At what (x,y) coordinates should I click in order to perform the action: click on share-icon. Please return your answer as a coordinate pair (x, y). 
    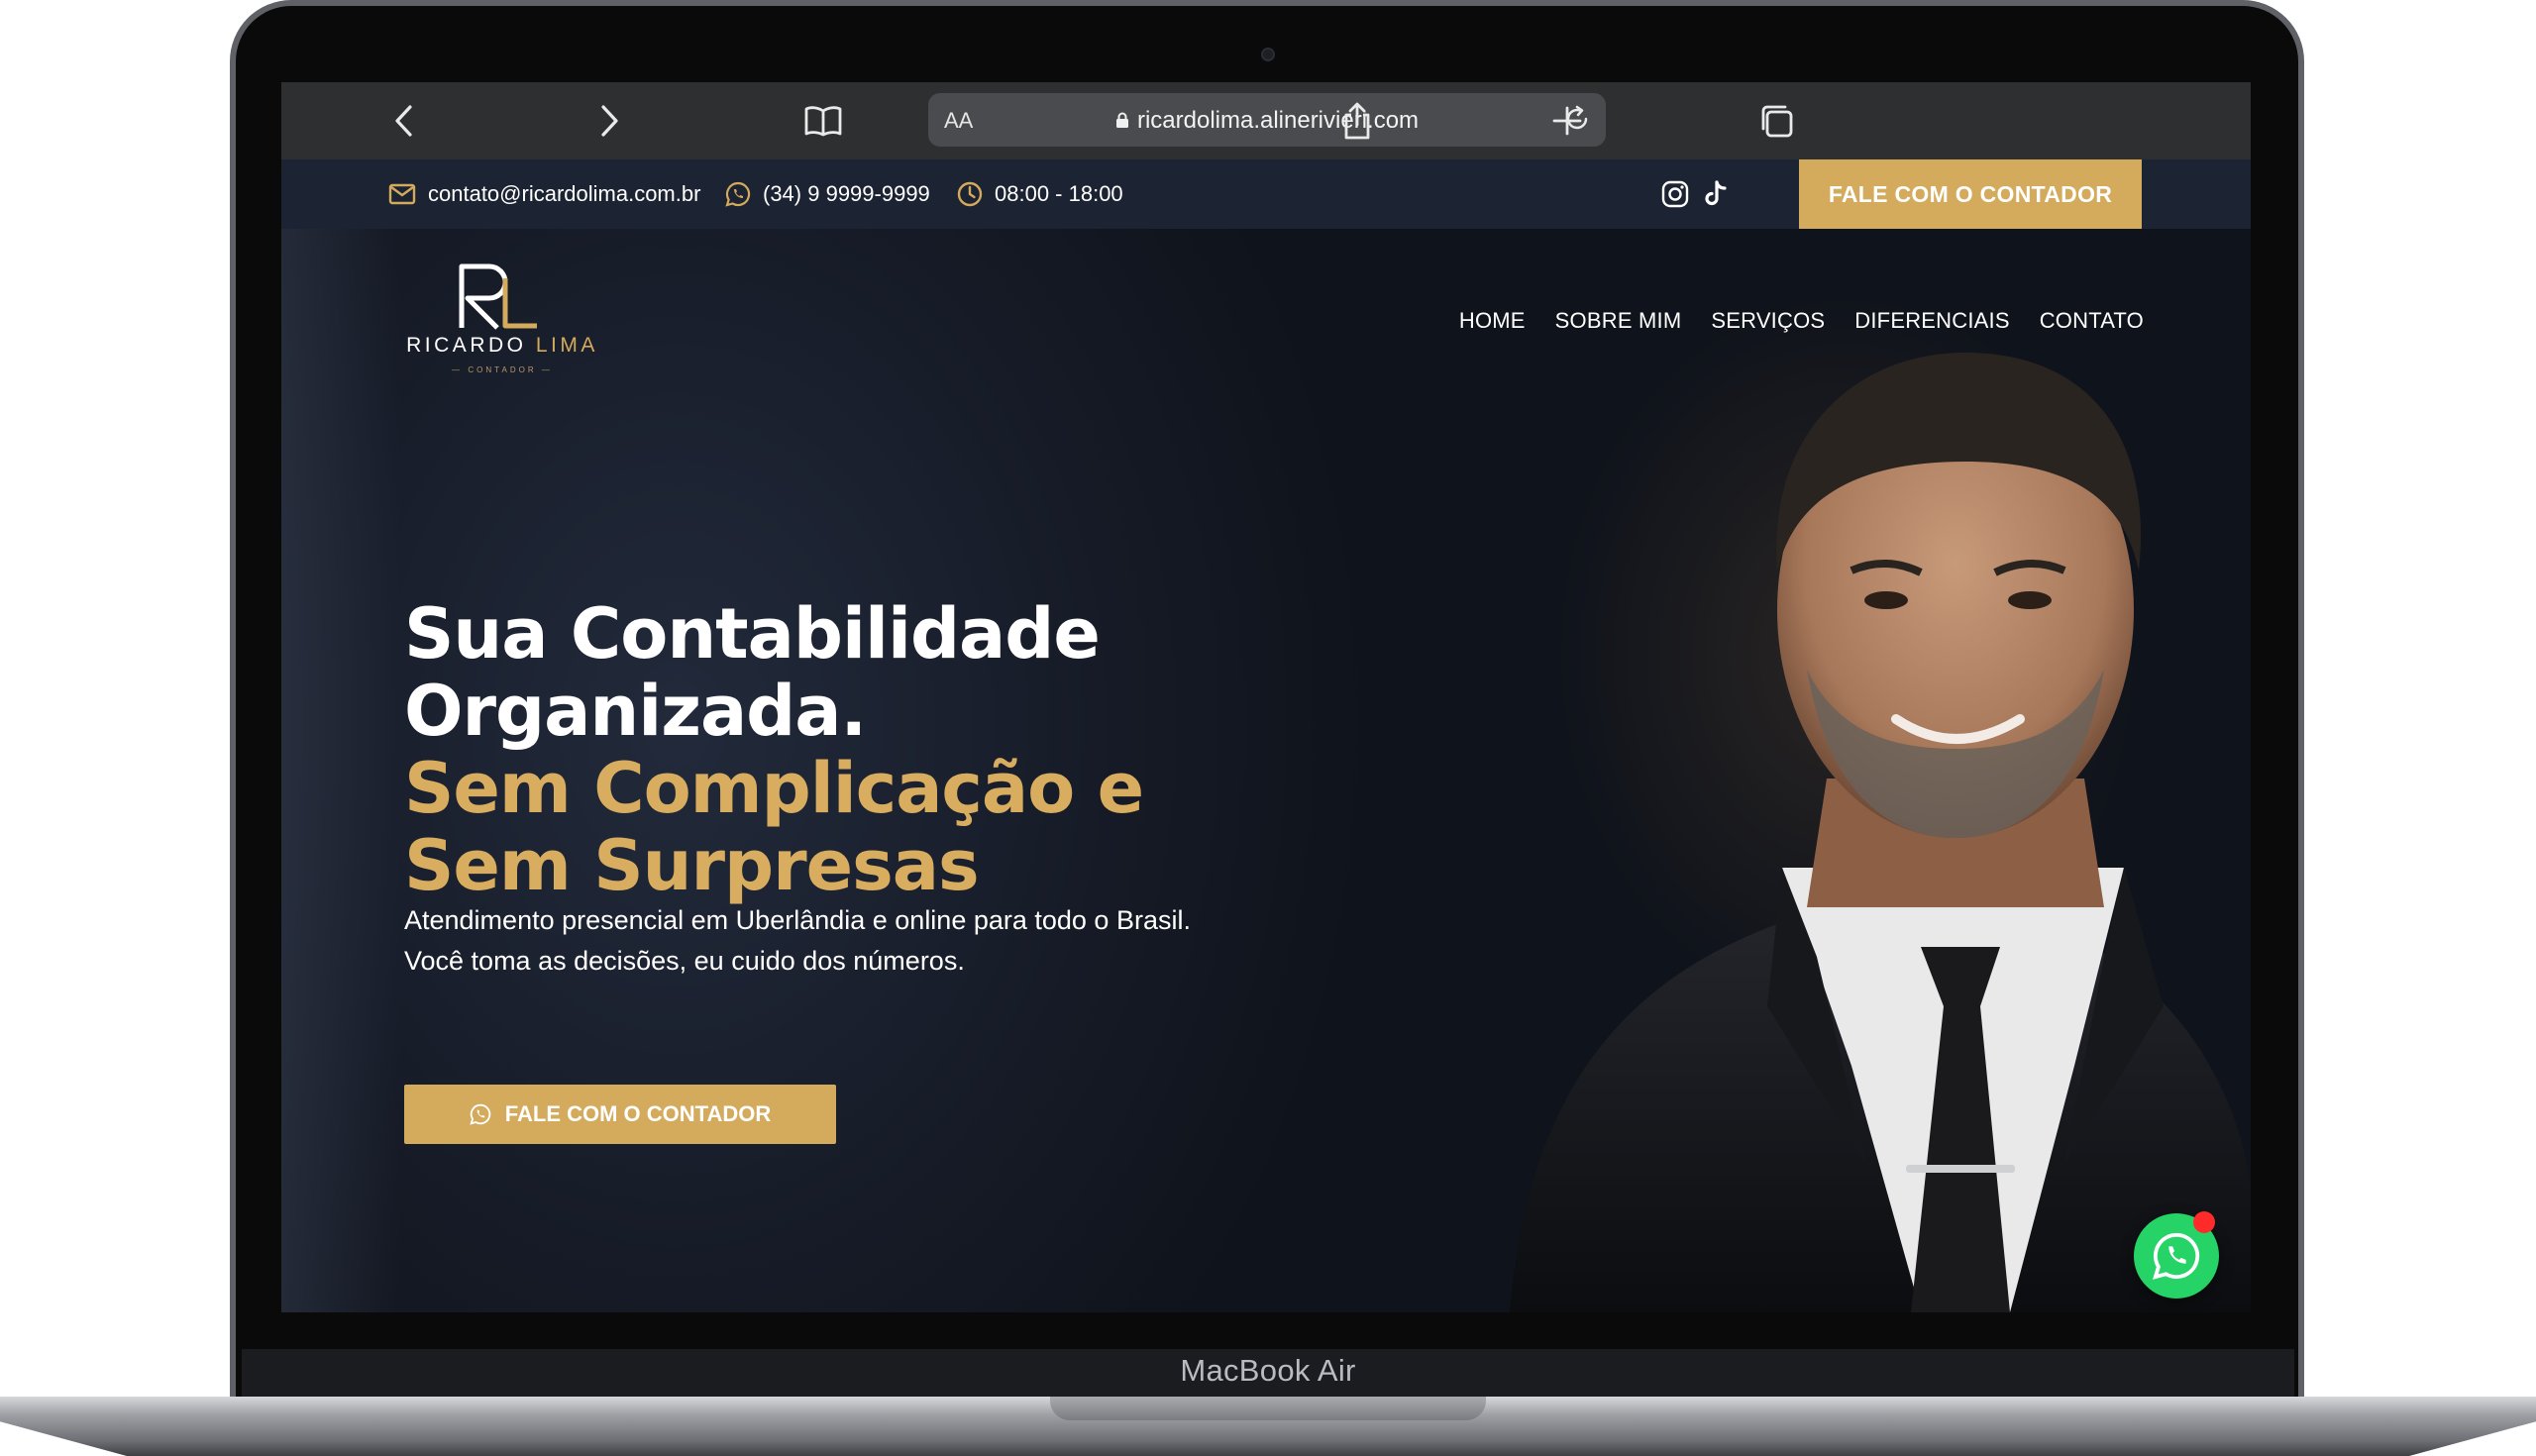
    Looking at the image, I should click on (1357, 121).